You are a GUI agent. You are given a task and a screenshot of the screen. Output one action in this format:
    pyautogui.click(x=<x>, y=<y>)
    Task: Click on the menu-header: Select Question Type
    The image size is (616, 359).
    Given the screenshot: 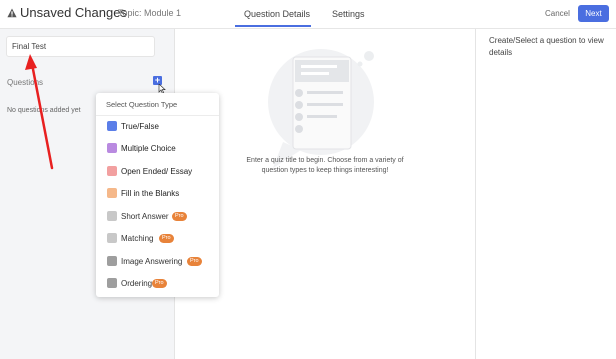 What is the action you would take?
    pyautogui.click(x=157, y=104)
    